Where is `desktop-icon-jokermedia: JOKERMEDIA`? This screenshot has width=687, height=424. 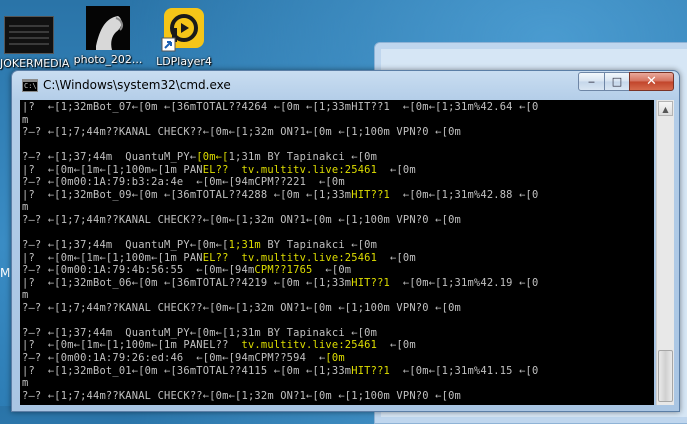
desktop-icon-jokermedia: JOKERMEDIA is located at coordinates (35, 38).